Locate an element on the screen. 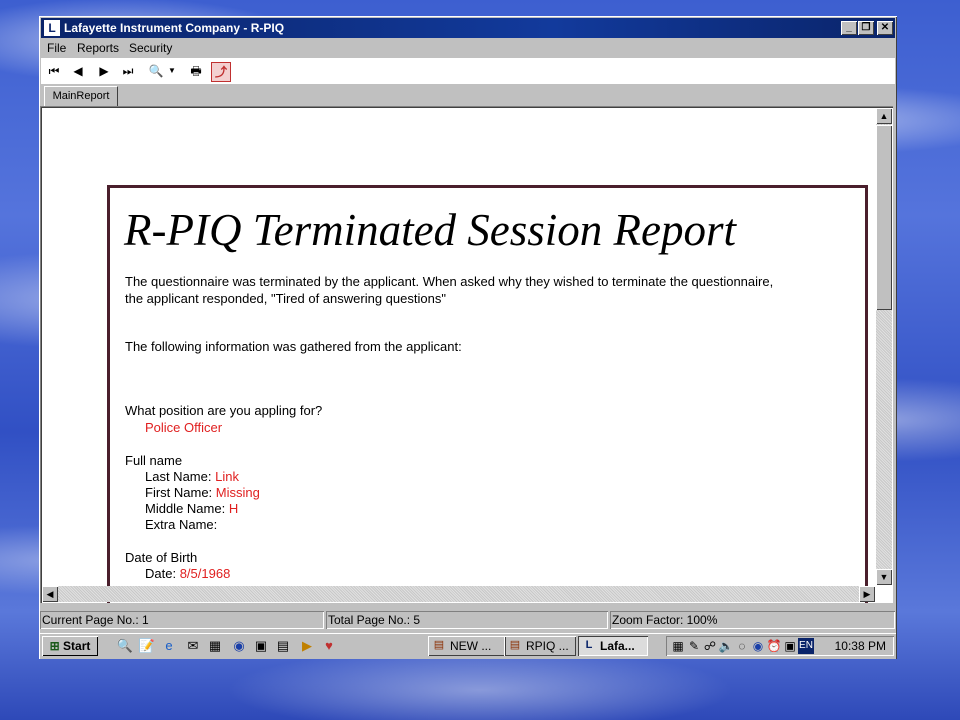 This screenshot has width=960, height=720. quicklaunch-explorer-icon: 🔍 is located at coordinates (125, 646).